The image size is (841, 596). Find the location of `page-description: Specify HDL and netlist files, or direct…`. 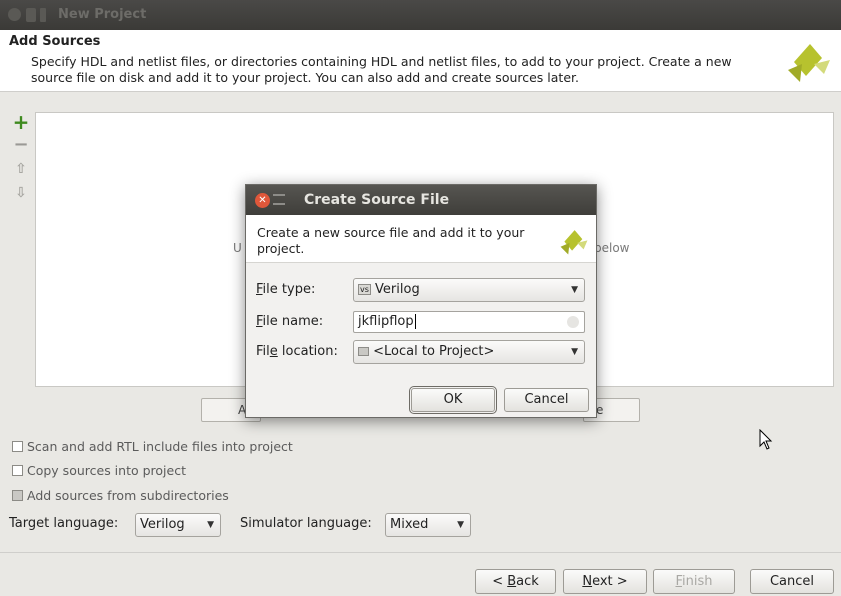

page-description: Specify HDL and netlist files, or direct… is located at coordinates (381, 69).